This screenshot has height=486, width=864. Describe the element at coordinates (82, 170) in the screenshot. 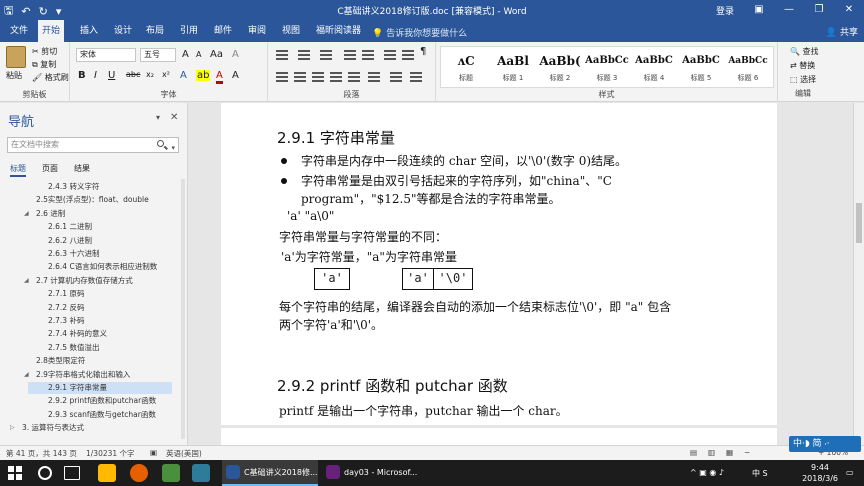

I see `nav-tab-results: 结果` at that location.